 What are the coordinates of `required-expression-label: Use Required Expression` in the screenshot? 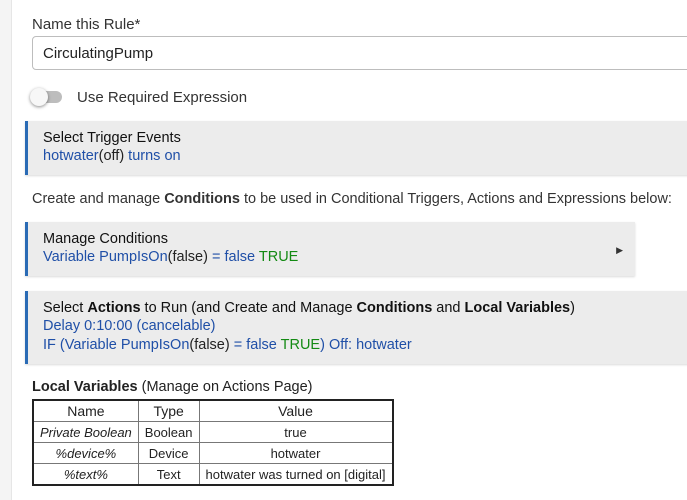 It's located at (162, 97).